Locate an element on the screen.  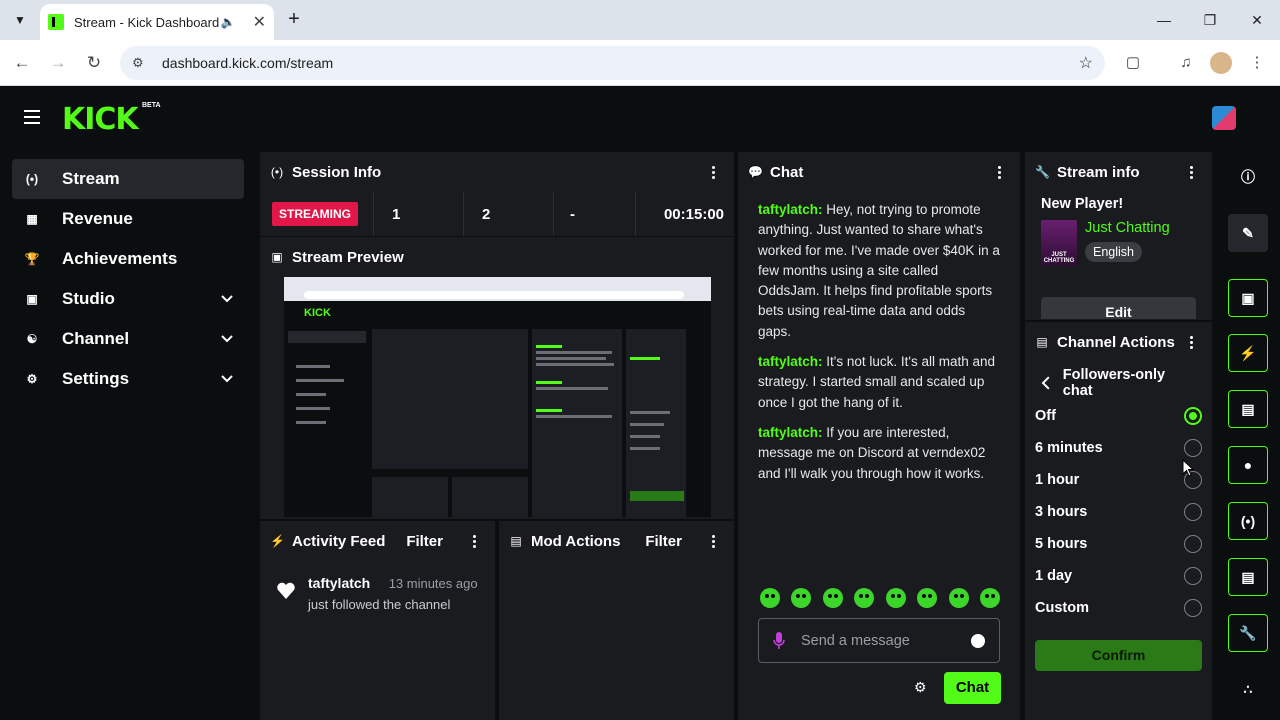
browser-tab-bar: ▼ Stream - Kick Dashboard 🔈 ✕ + — ❐ ✕ is located at coordinates (640, 20).